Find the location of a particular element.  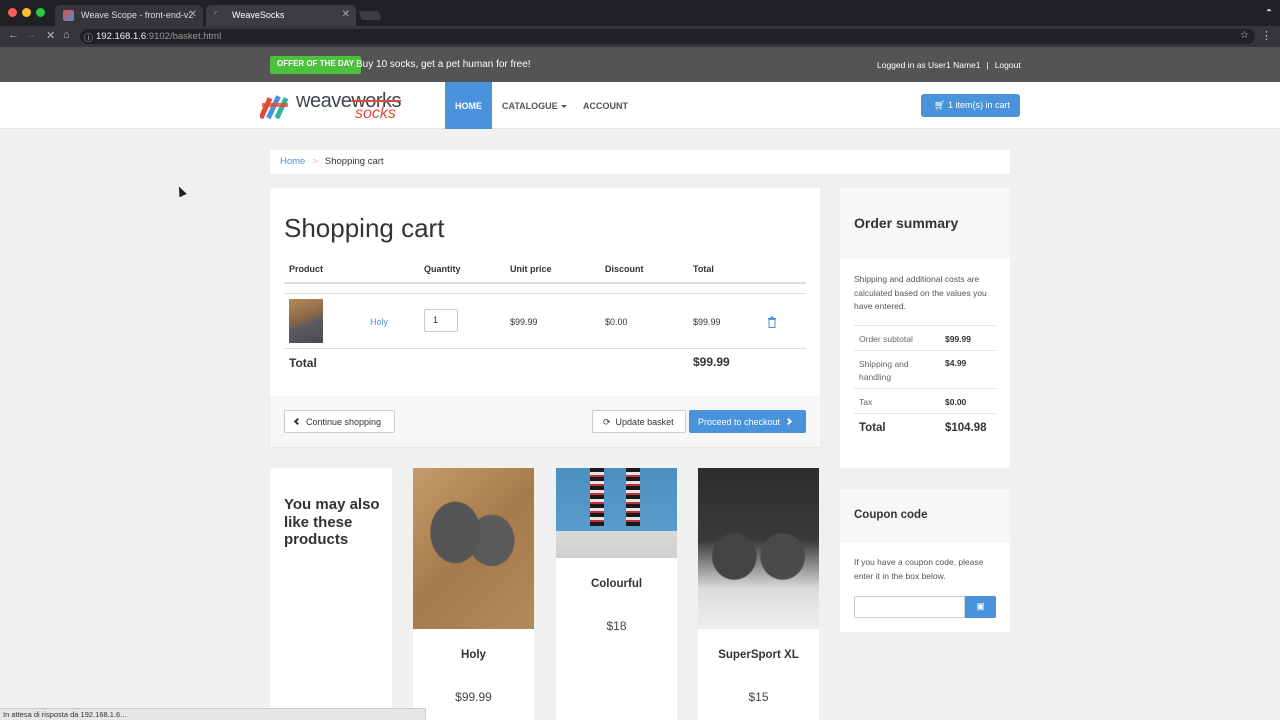

order-summary-title: Order summary is located at coordinates (906, 223).